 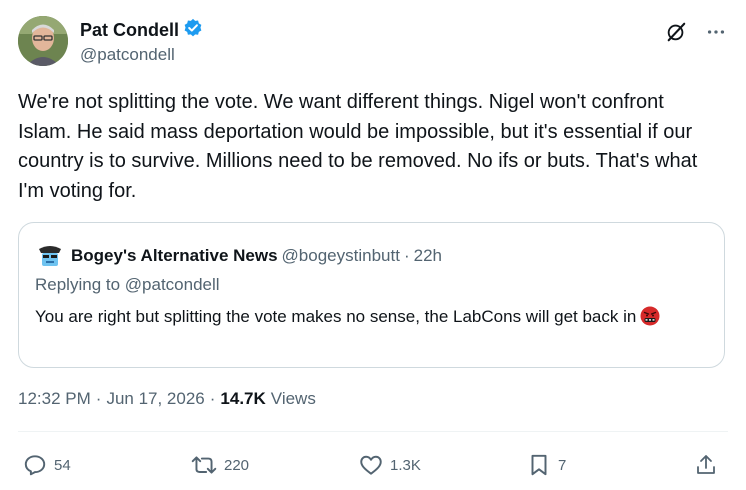 I want to click on repost-icon, so click(x=204, y=465).